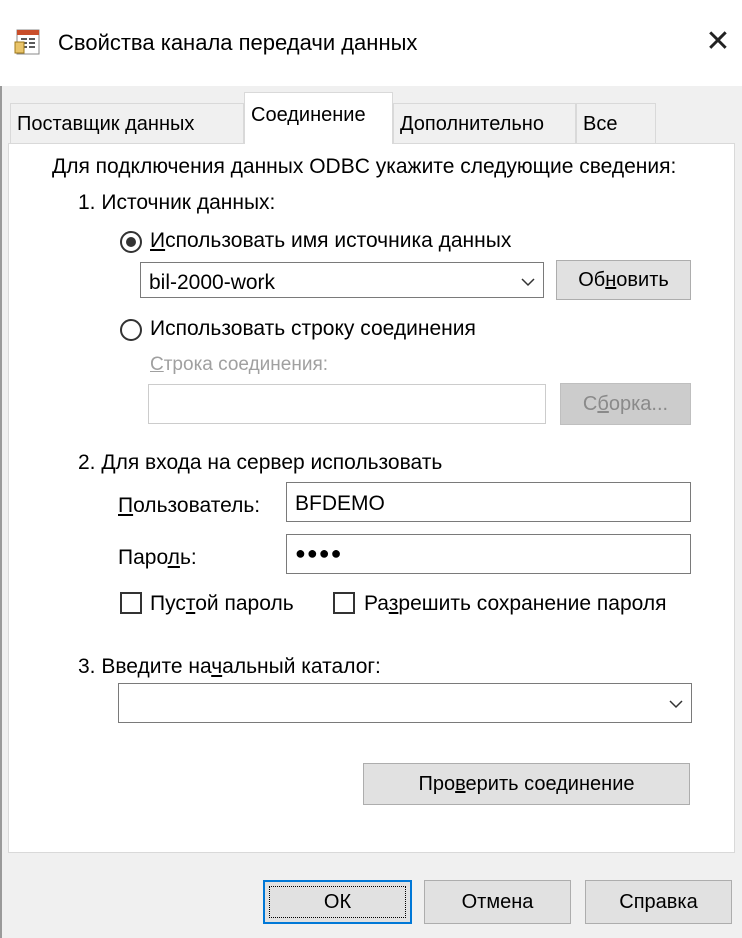 The height and width of the screenshot is (938, 742). What do you see at coordinates (29, 42) in the screenshot?
I see `data-link-icon` at bounding box center [29, 42].